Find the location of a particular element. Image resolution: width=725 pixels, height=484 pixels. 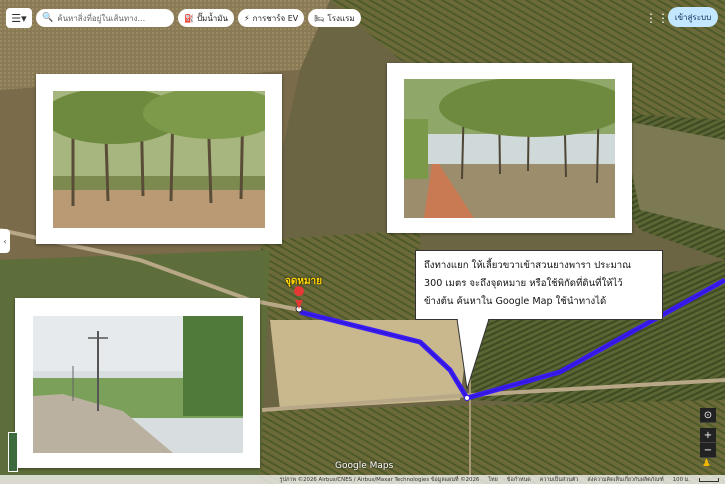

ev-charger-icon: ⚡ is located at coordinates (247, 18).